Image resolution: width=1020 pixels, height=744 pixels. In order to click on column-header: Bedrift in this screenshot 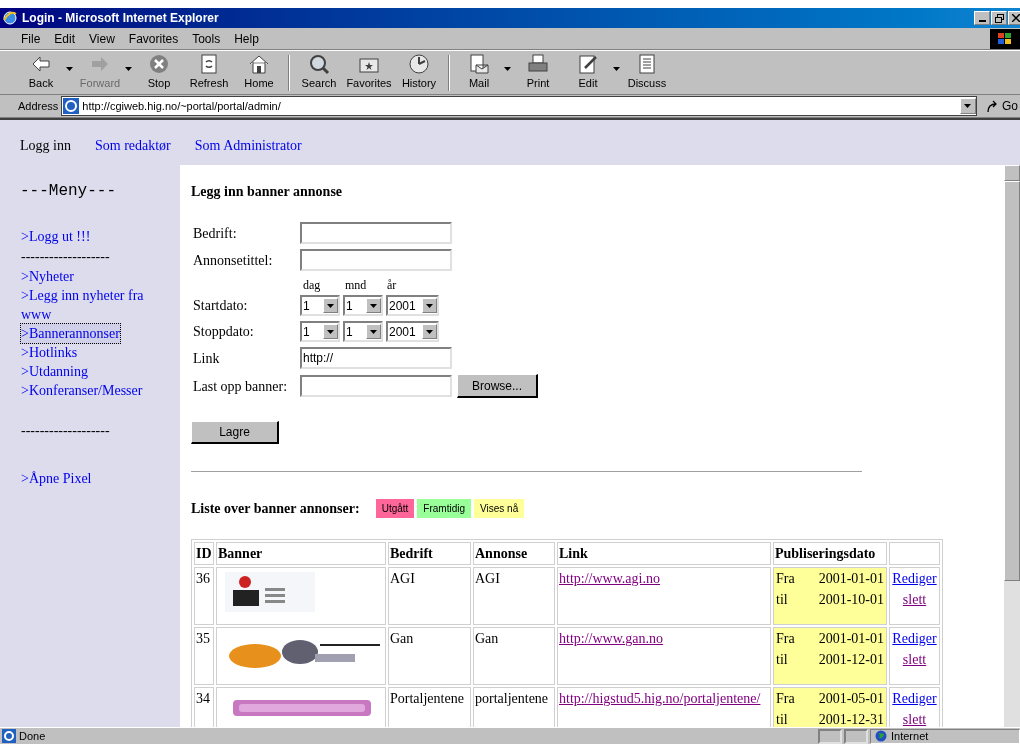, I will do `click(429, 553)`.